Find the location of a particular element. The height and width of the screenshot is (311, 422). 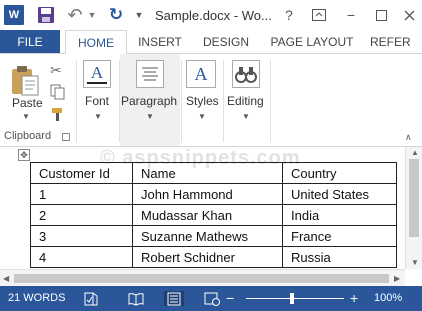

copy-icon is located at coordinates (58, 92).